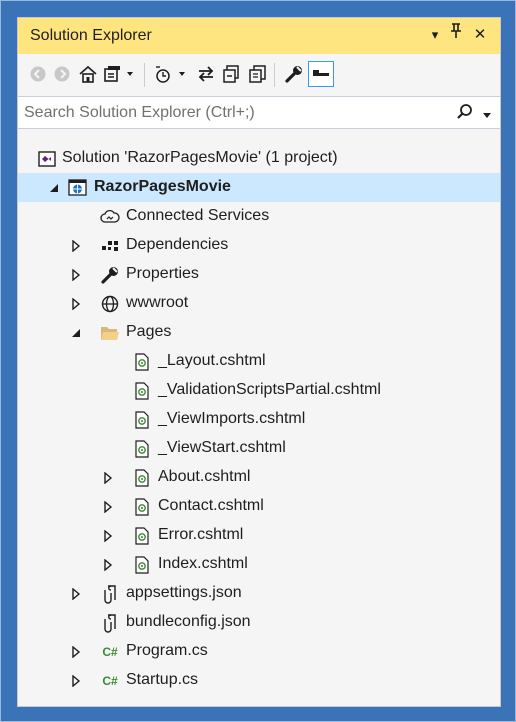 This screenshot has height=722, width=516. What do you see at coordinates (435, 35) in the screenshot?
I see `window-position-dropdown-icon: ▾` at bounding box center [435, 35].